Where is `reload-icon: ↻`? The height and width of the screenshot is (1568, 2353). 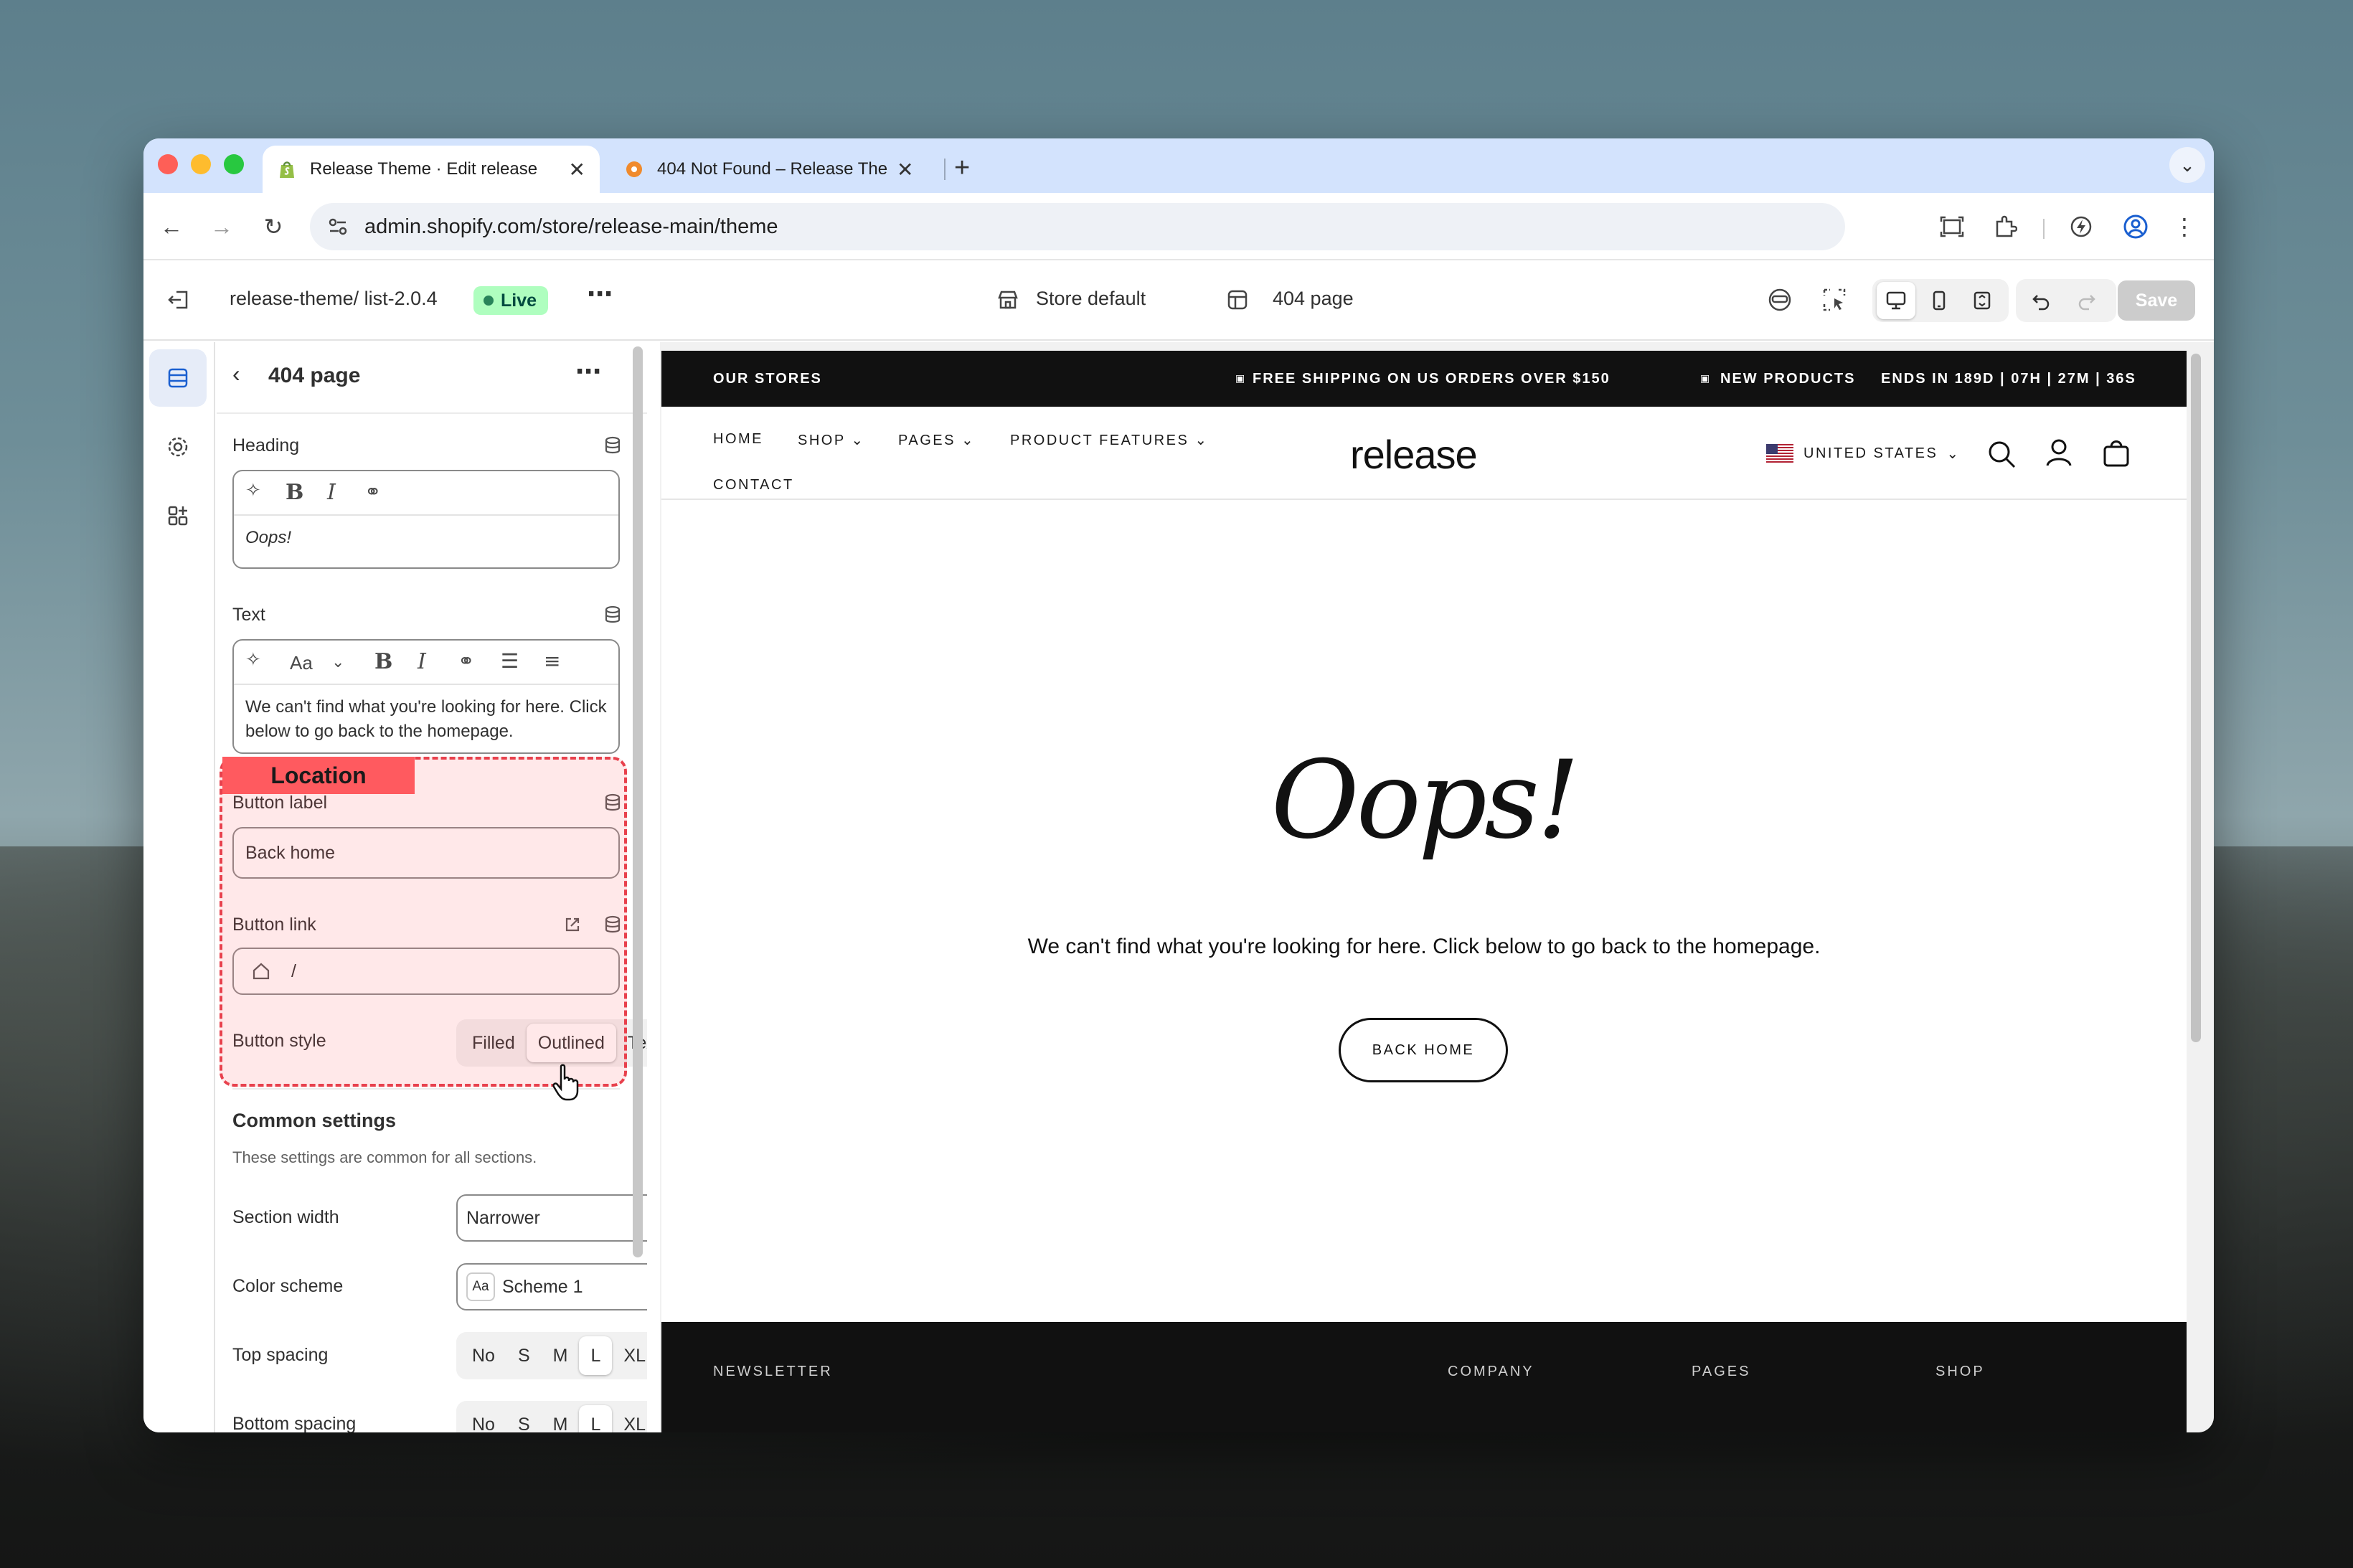
reload-icon: ↻ is located at coordinates (273, 227).